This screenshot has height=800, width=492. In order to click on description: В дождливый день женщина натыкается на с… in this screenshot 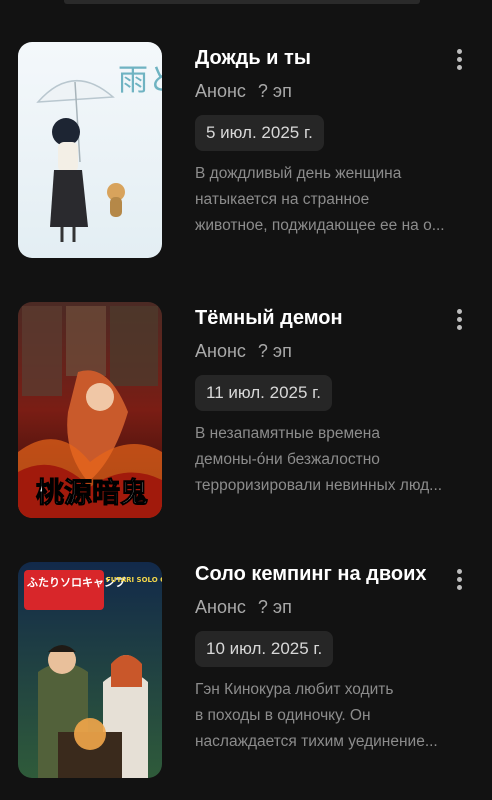, I will do `click(333, 200)`.